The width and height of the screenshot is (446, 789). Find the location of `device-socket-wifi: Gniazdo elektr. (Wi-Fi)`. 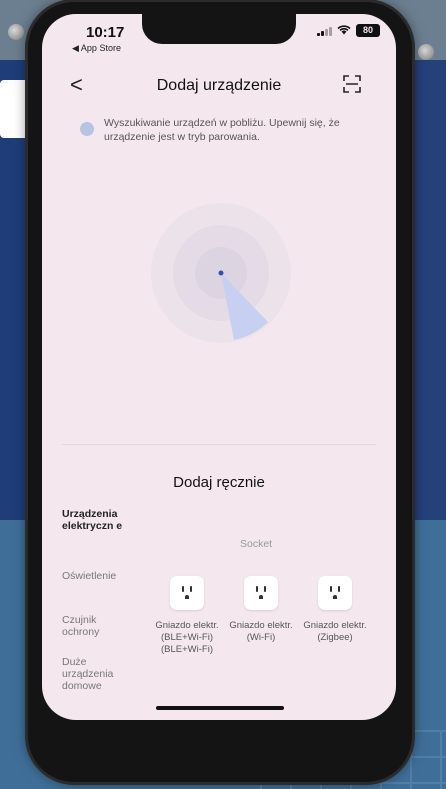

device-socket-wifi: Gniazdo elektr. (Wi-Fi) is located at coordinates (261, 610).